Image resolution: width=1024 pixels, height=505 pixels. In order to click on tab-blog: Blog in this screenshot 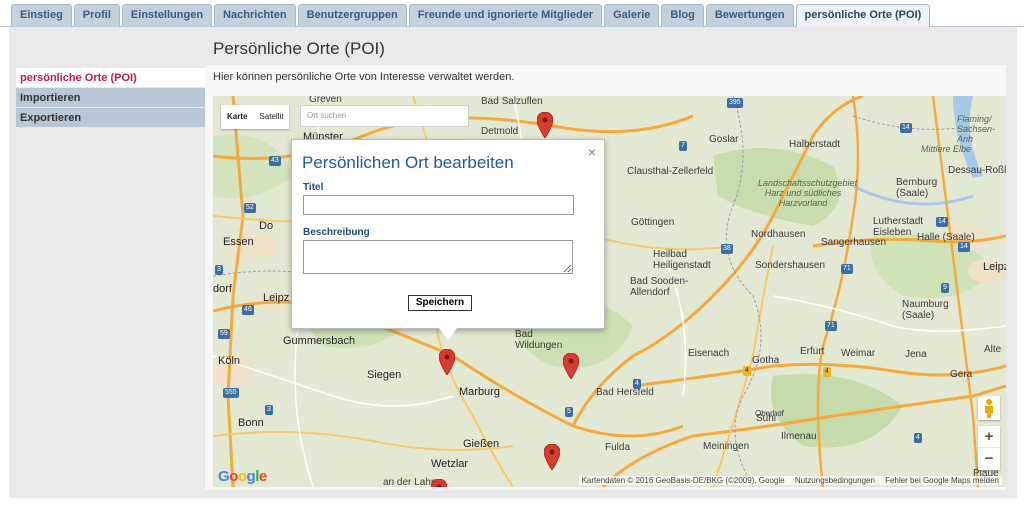, I will do `click(682, 15)`.